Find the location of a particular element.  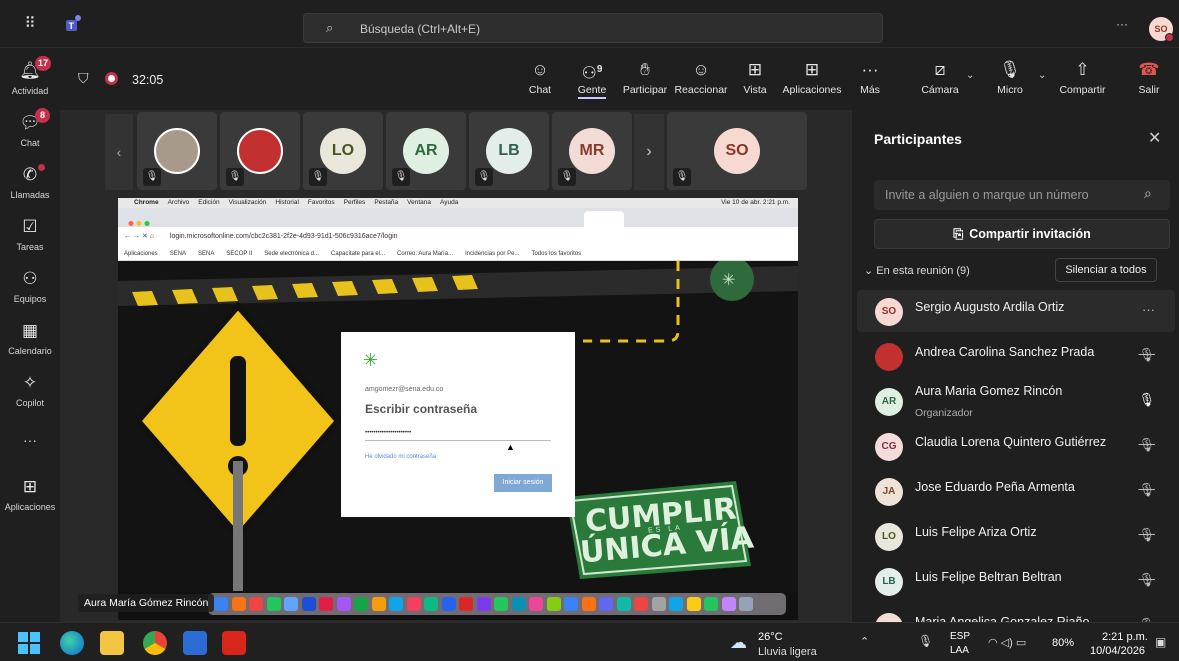

search-box: ⌕ Búsqueda (Ctrl+Alt+E) is located at coordinates (593, 28).